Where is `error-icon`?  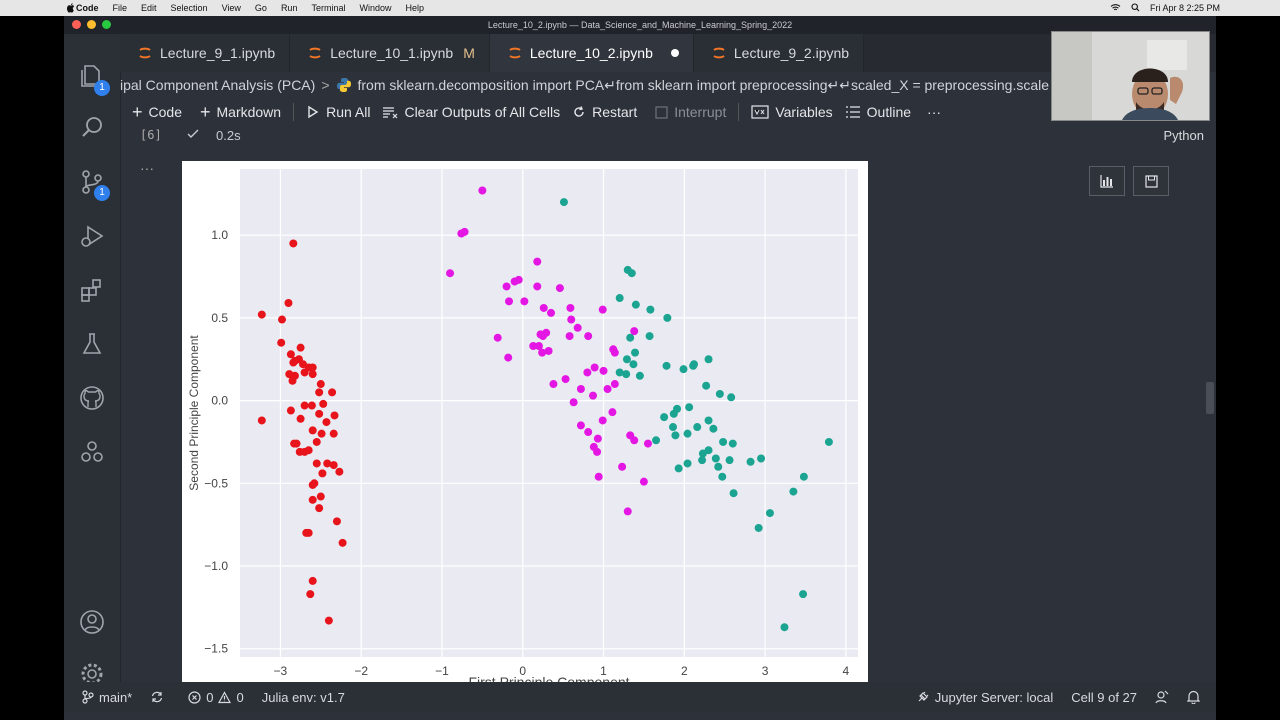 error-icon is located at coordinates (194, 697).